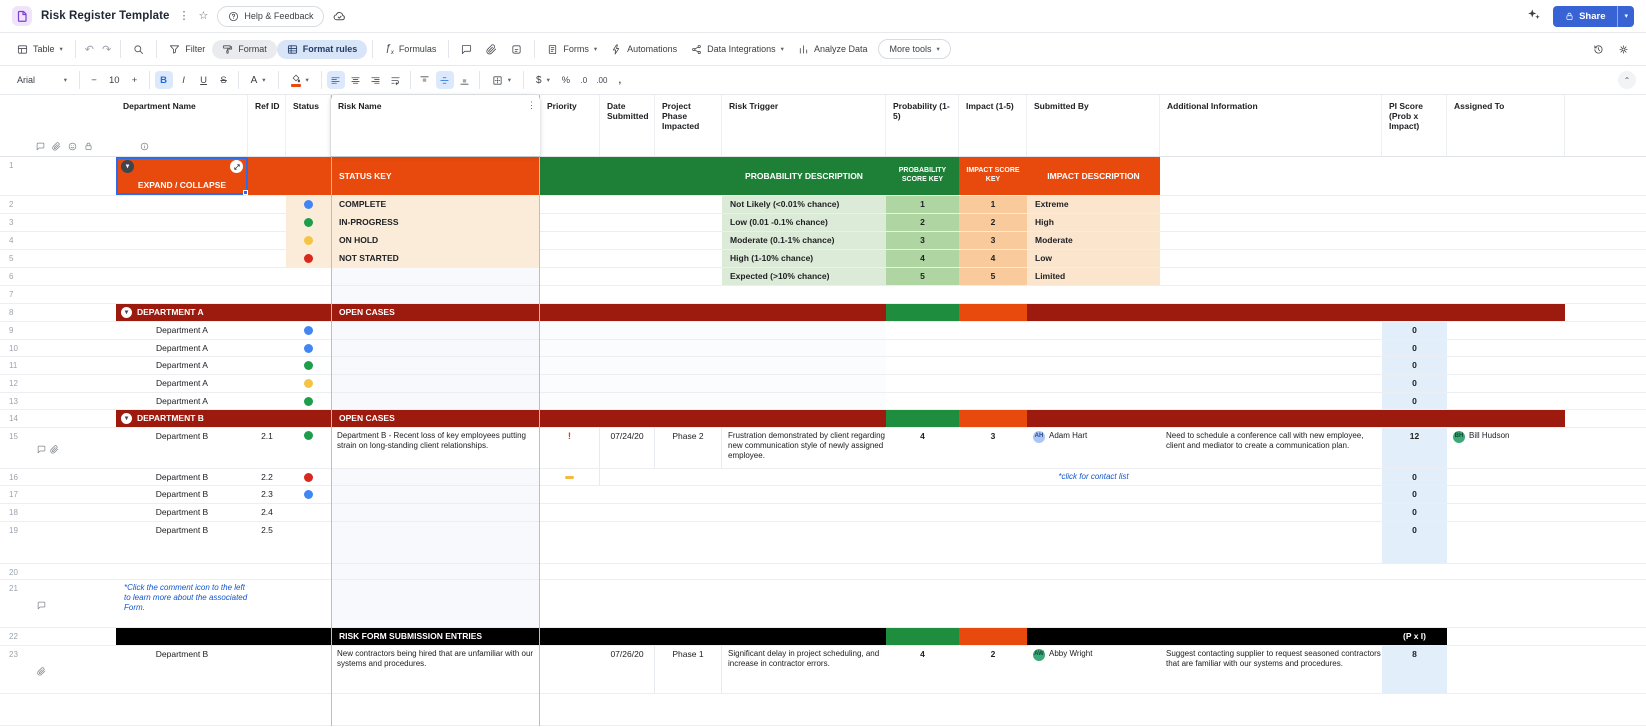 This screenshot has height=727, width=1646. What do you see at coordinates (922, 222) in the screenshot?
I see `probability-score: 2` at bounding box center [922, 222].